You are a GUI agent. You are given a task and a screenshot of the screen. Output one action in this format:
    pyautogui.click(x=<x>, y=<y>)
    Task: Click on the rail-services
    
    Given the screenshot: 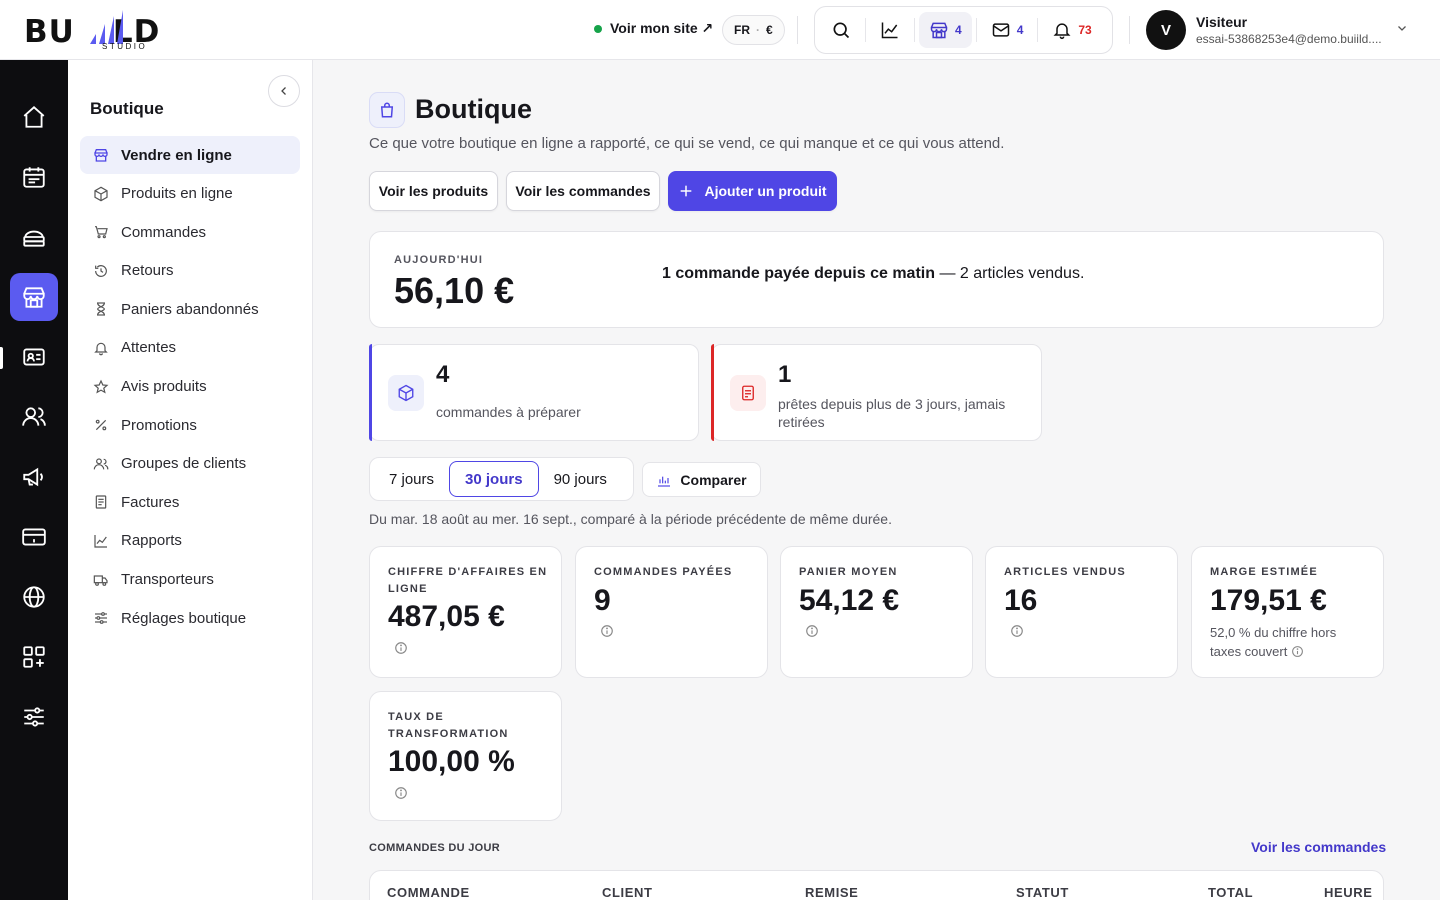 What is the action you would take?
    pyautogui.click(x=34, y=237)
    